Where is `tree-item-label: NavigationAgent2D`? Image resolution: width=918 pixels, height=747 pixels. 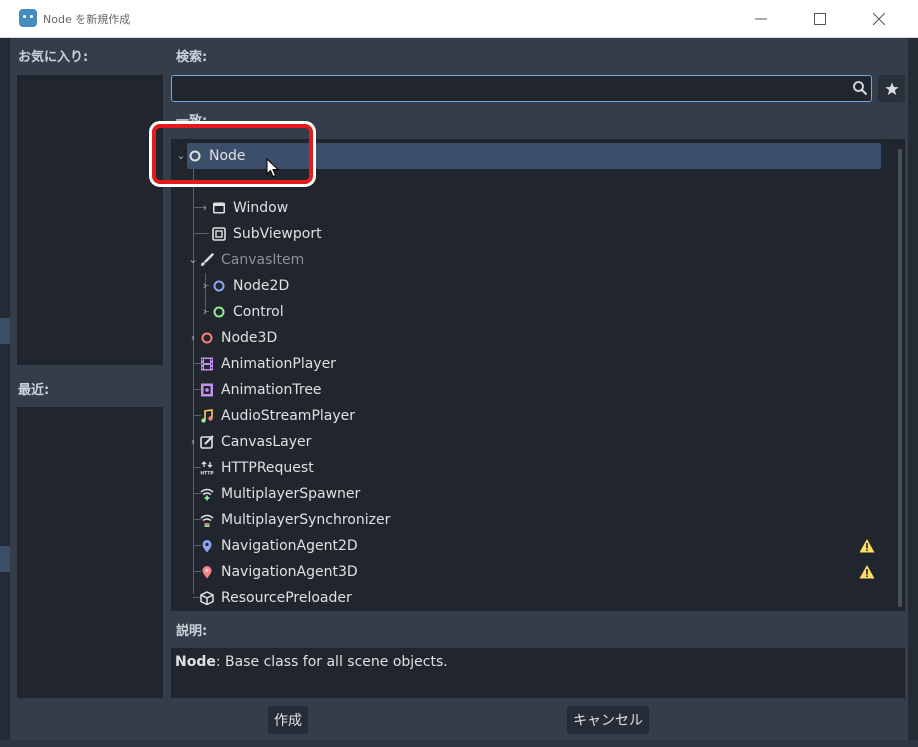 tree-item-label: NavigationAgent2D is located at coordinates (289, 546).